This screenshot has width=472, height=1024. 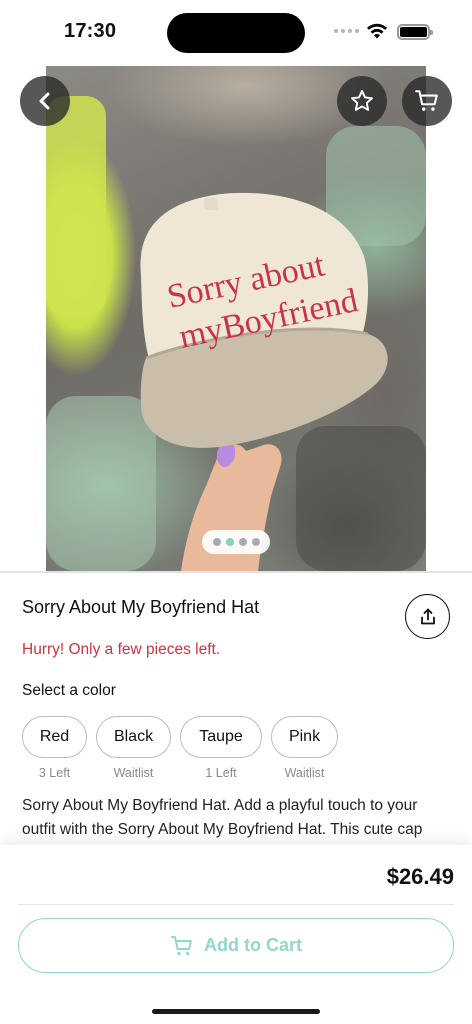 I want to click on share-button, so click(x=427, y=616).